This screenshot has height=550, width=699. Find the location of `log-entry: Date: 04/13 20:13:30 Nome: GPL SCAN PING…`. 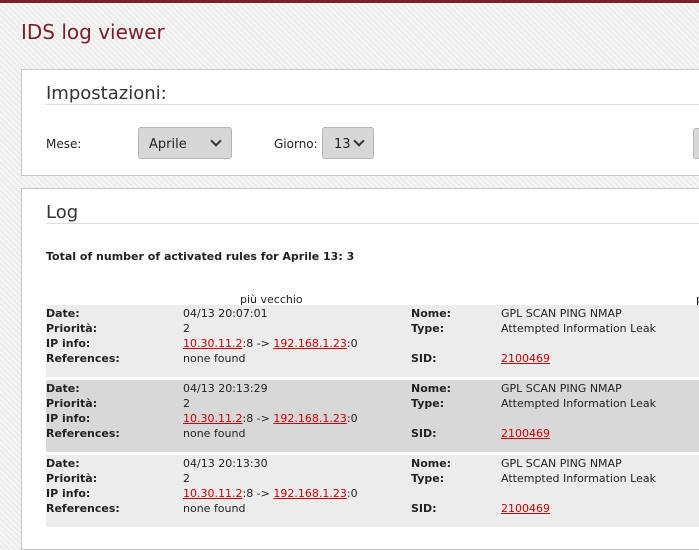

log-entry: Date: 04/13 20:13:30 Nome: GPL SCAN PING… is located at coordinates (372, 491).